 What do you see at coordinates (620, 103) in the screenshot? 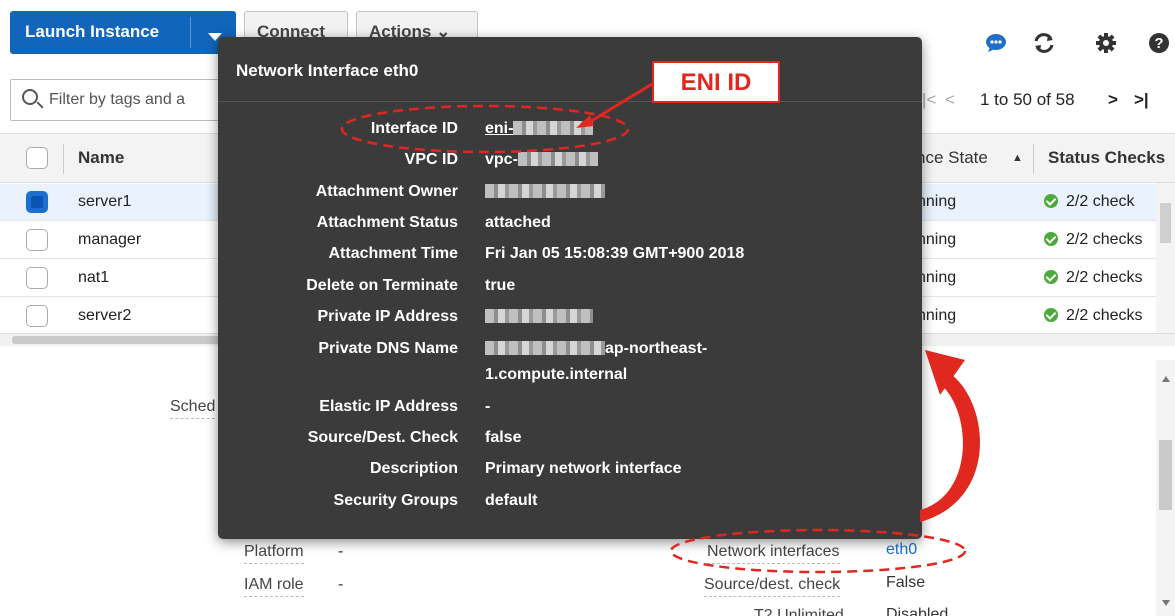
I see `callout-arrow-line` at bounding box center [620, 103].